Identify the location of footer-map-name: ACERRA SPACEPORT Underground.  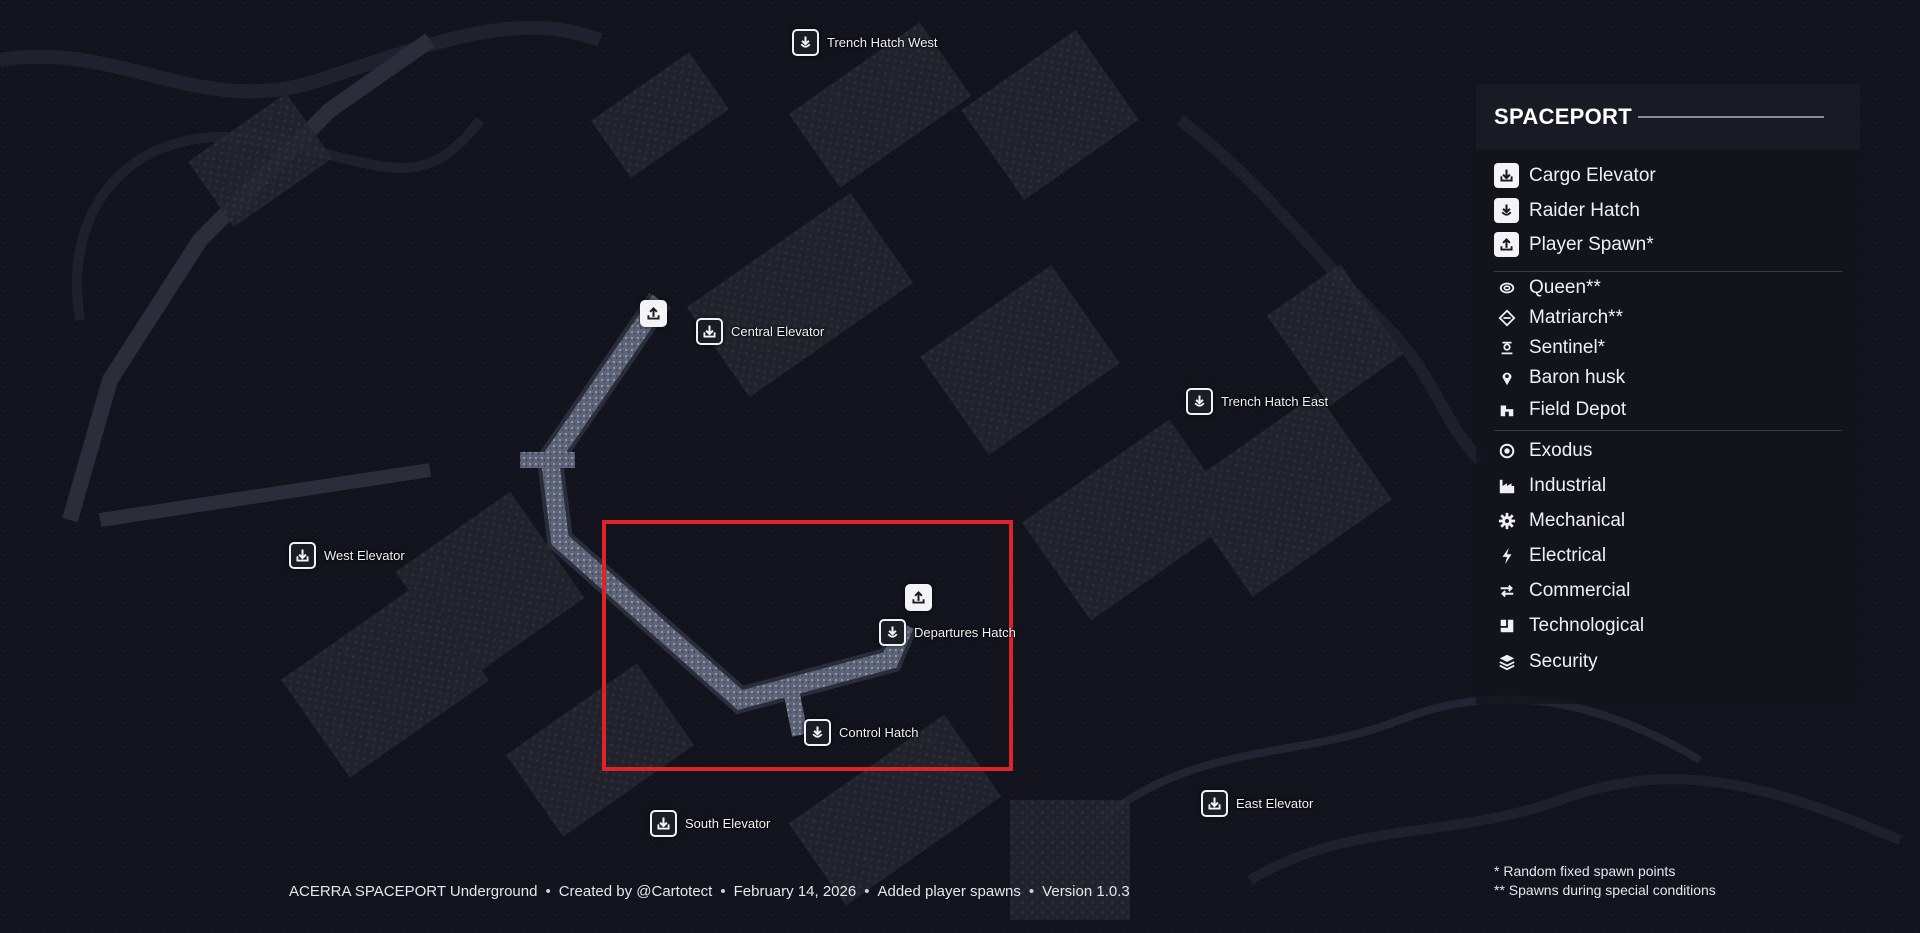
(413, 891).